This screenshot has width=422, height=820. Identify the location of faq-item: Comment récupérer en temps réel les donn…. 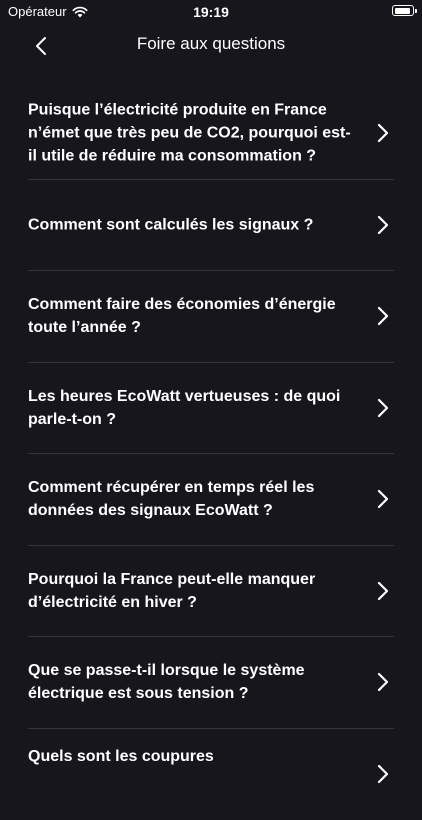
(211, 500).